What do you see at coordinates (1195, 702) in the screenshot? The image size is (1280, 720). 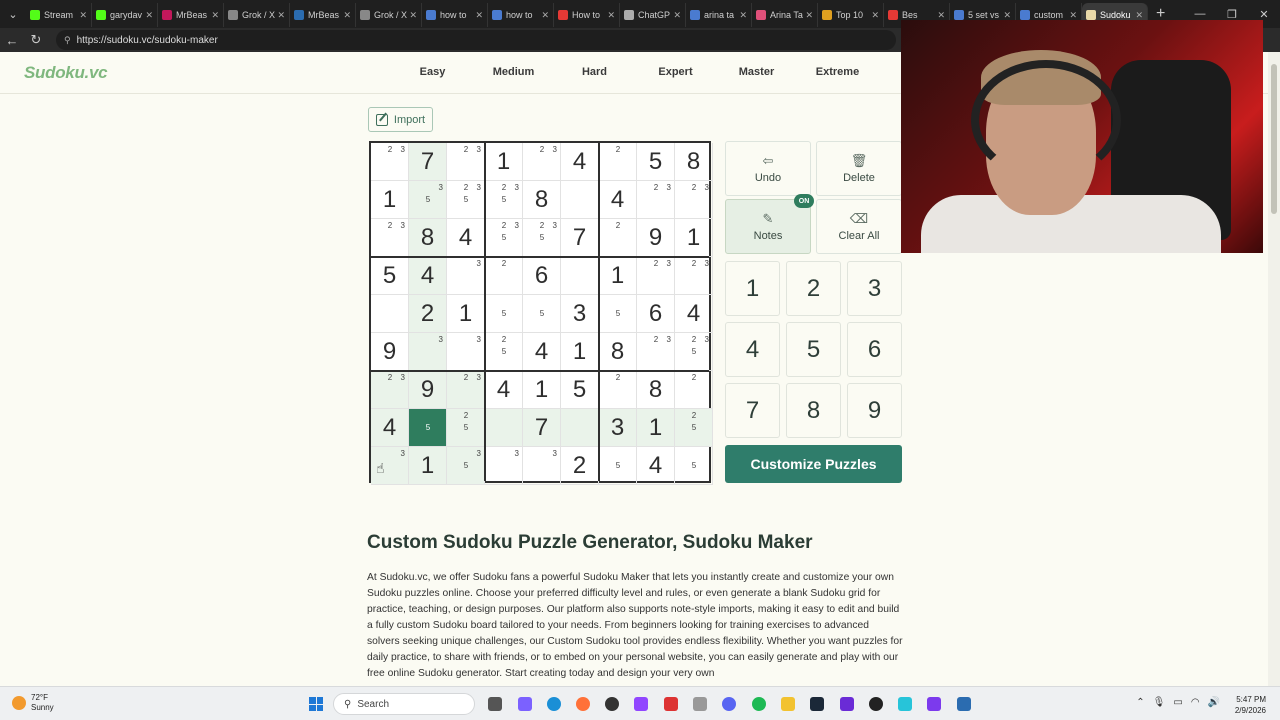 I see `wifi-icon: ◠` at bounding box center [1195, 702].